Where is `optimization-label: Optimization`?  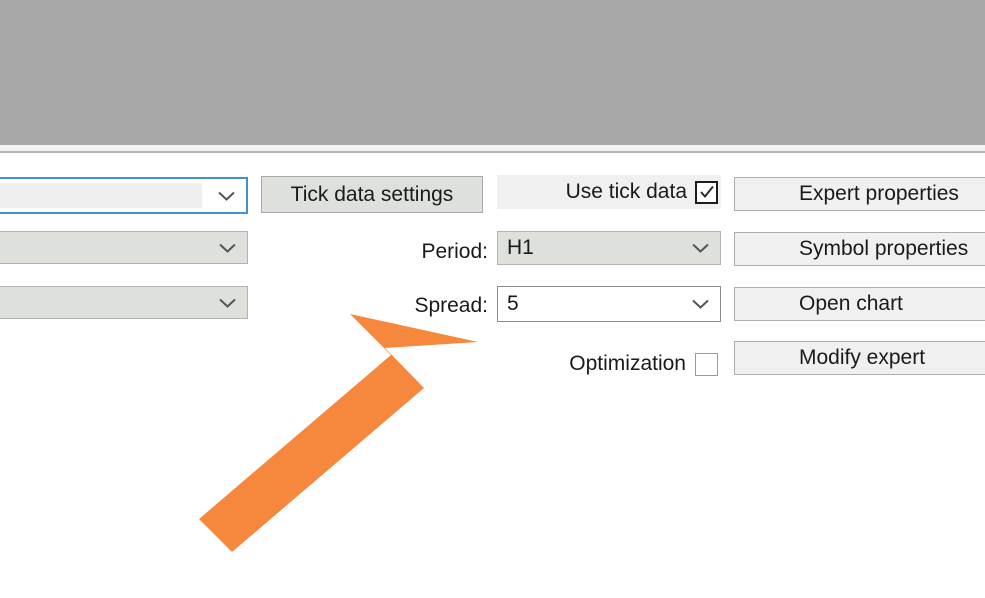 optimization-label: Optimization is located at coordinates (627, 363).